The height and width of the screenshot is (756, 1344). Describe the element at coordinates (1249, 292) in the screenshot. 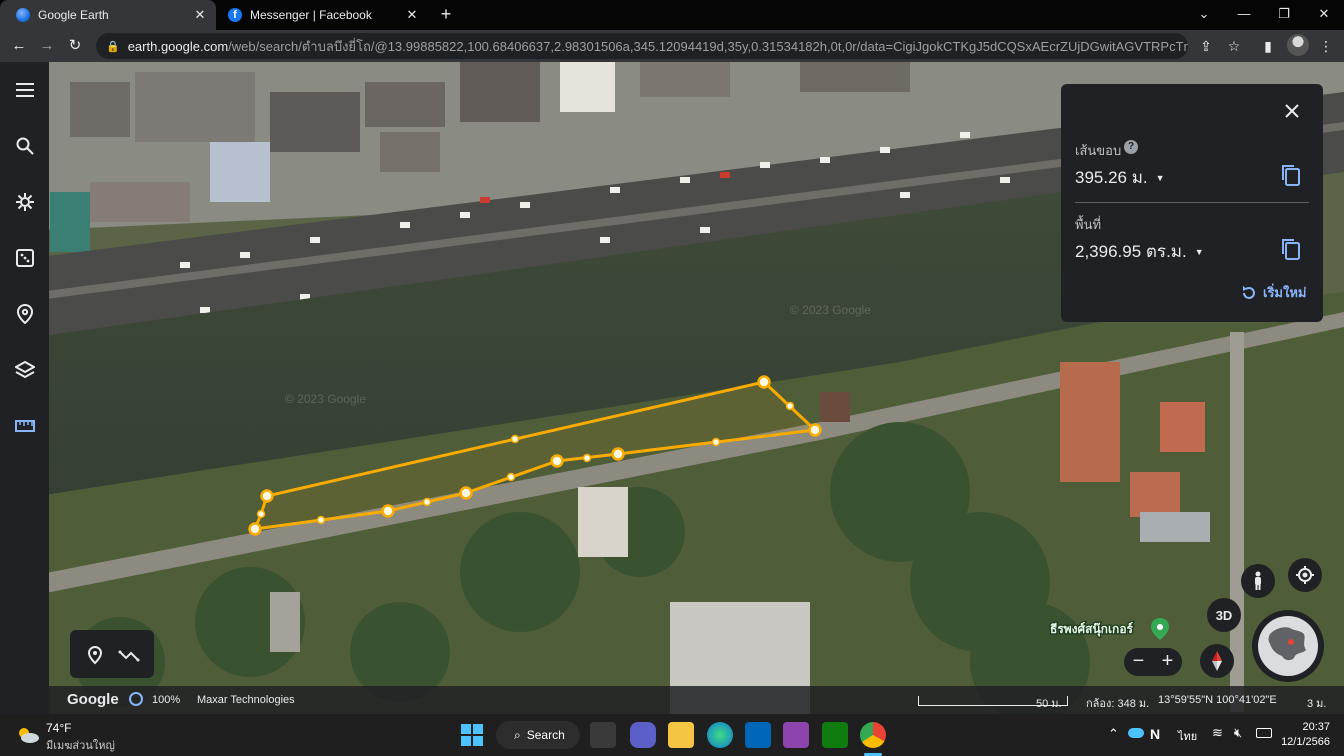

I see `restart-icon` at that location.